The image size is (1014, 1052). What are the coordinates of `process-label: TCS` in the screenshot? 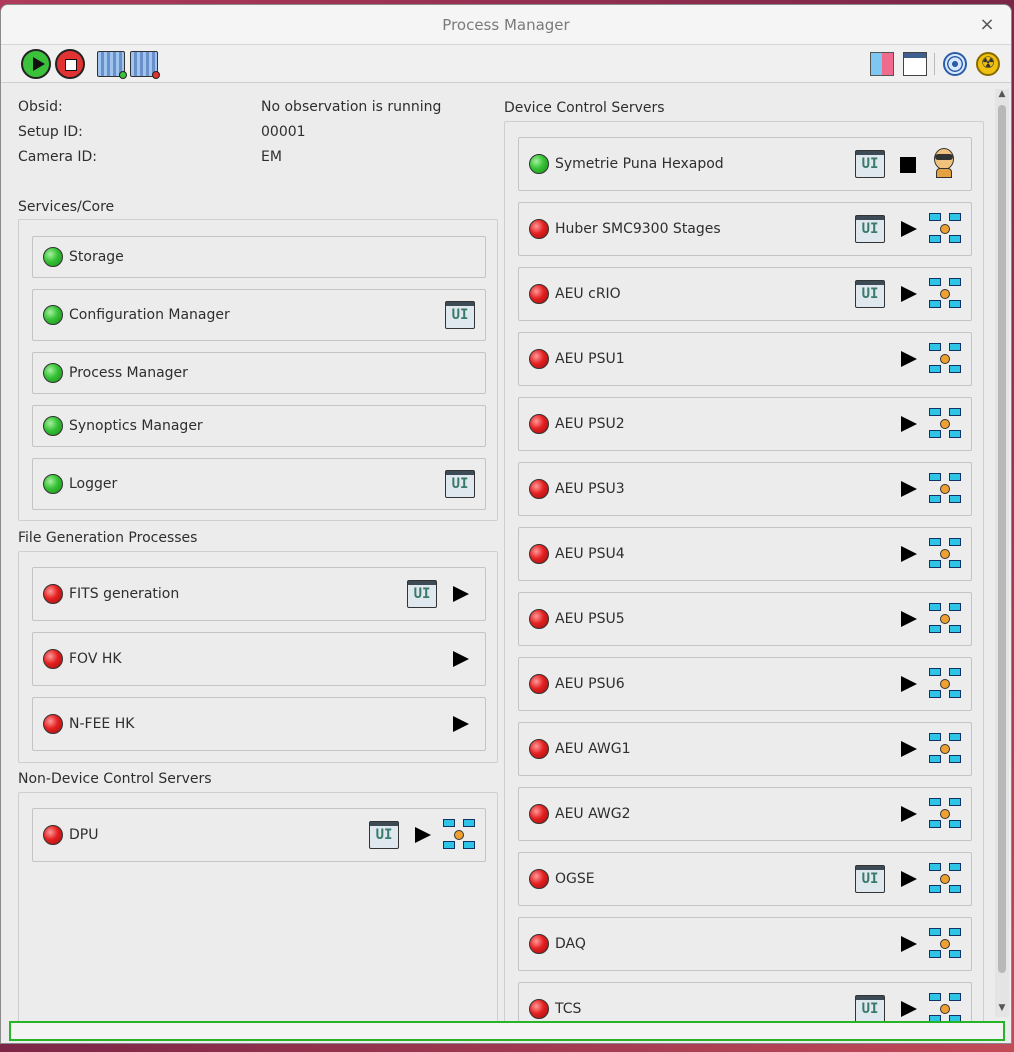 It's located at (568, 1009).